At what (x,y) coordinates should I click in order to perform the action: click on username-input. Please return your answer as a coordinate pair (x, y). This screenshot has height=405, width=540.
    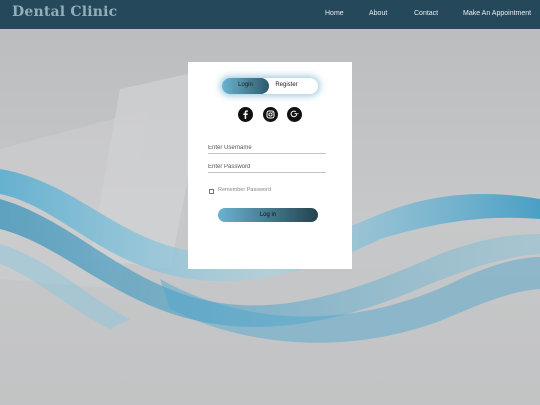
    Looking at the image, I should click on (267, 148).